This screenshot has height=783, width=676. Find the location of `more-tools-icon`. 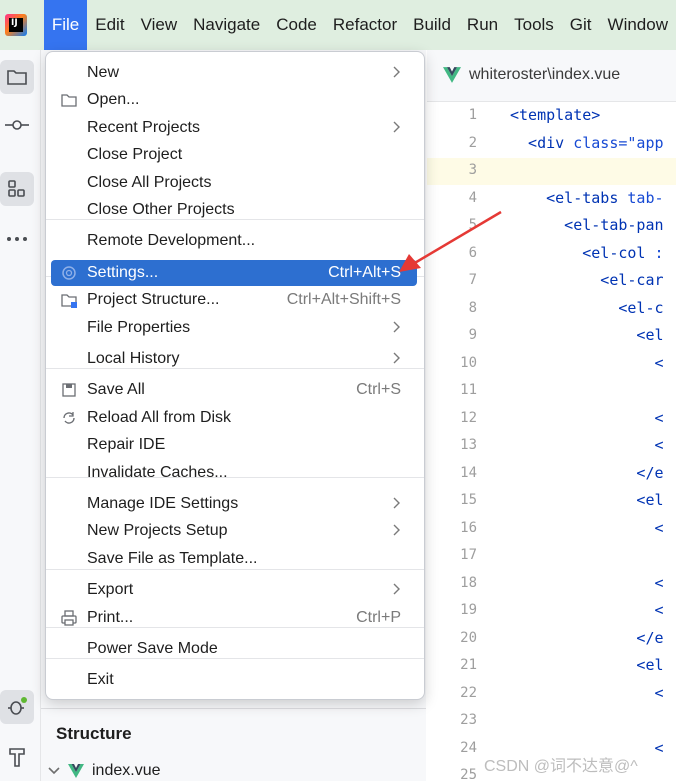

more-tools-icon is located at coordinates (17, 239).